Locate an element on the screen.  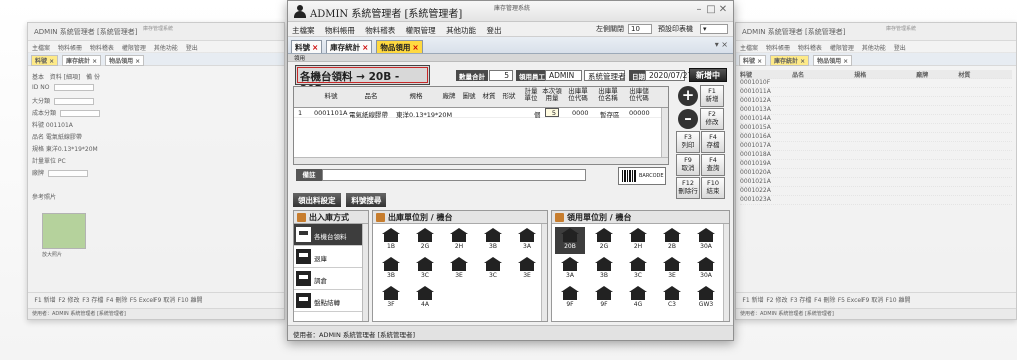
left-subtab: 備 份 is located at coordinates (93, 77).